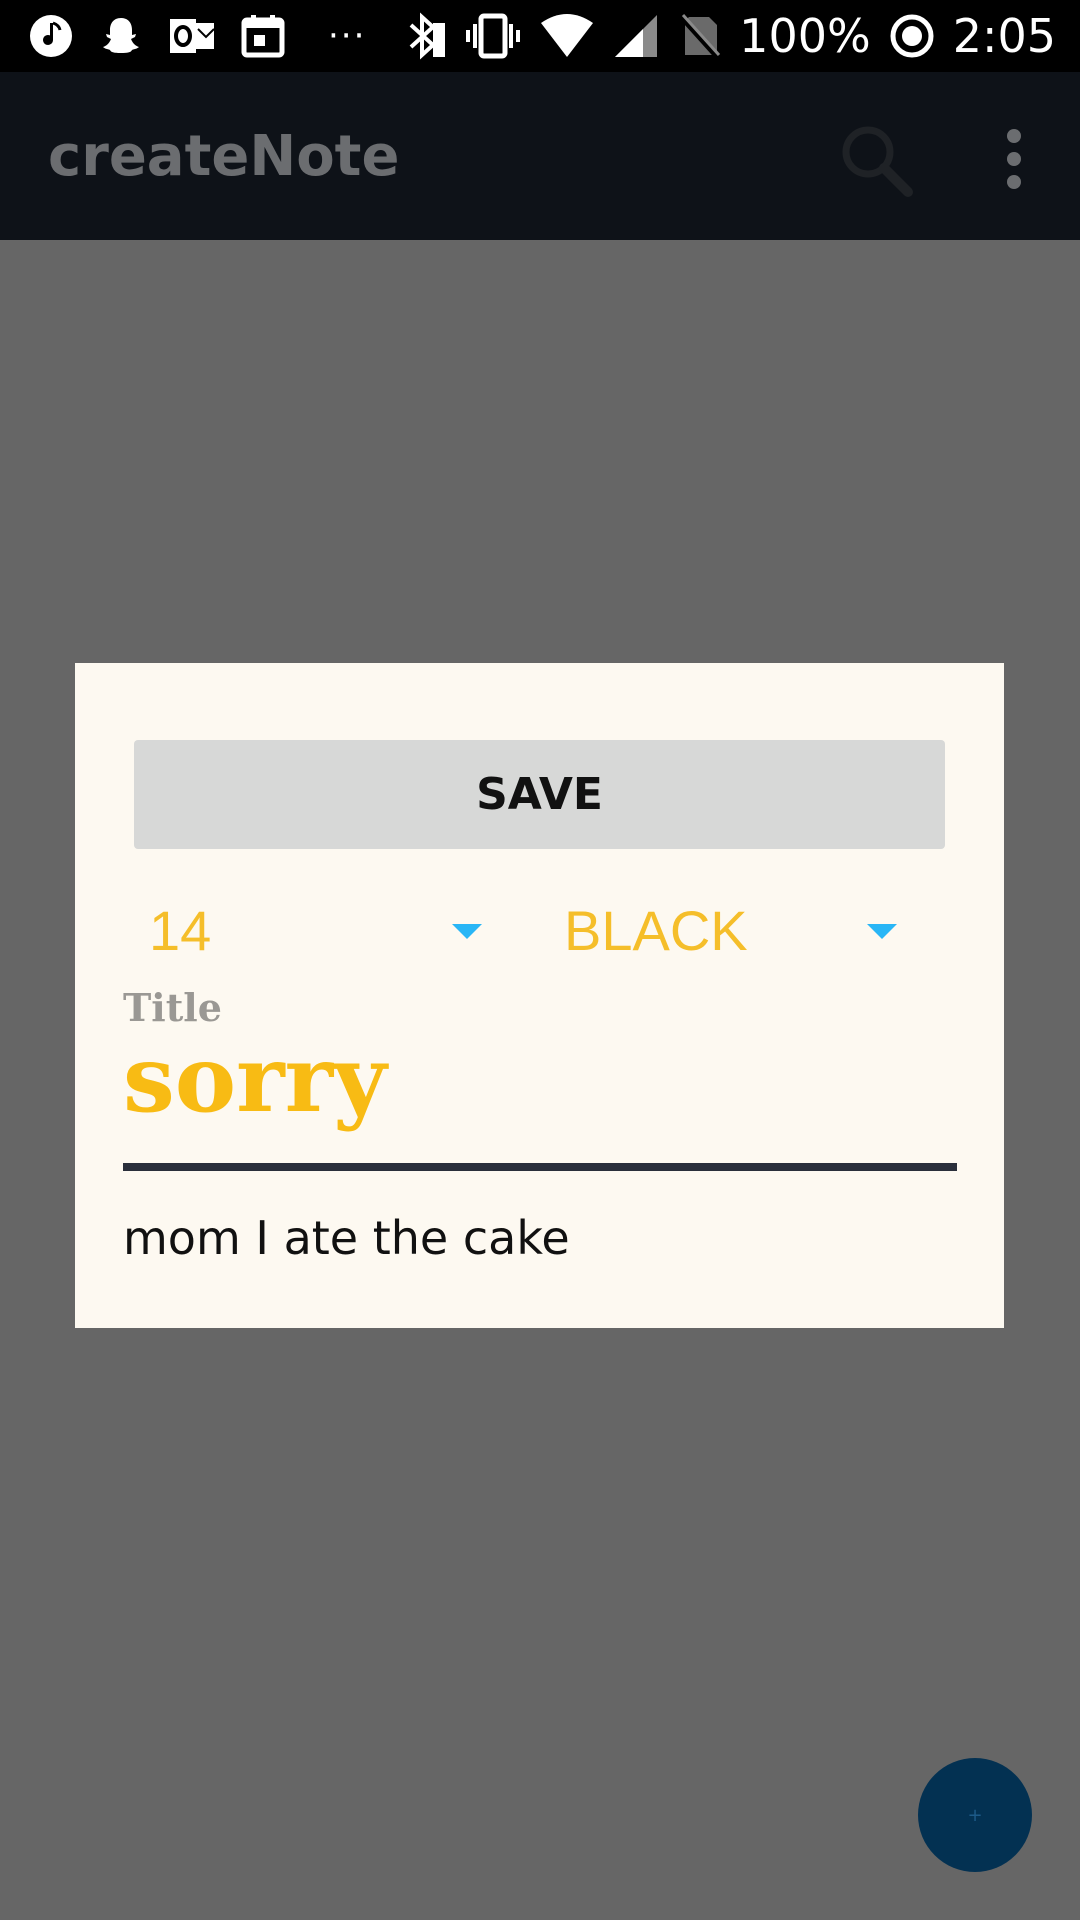 The width and height of the screenshot is (1080, 1920). Describe the element at coordinates (540, 156) in the screenshot. I see `app-bar: createNote` at that location.